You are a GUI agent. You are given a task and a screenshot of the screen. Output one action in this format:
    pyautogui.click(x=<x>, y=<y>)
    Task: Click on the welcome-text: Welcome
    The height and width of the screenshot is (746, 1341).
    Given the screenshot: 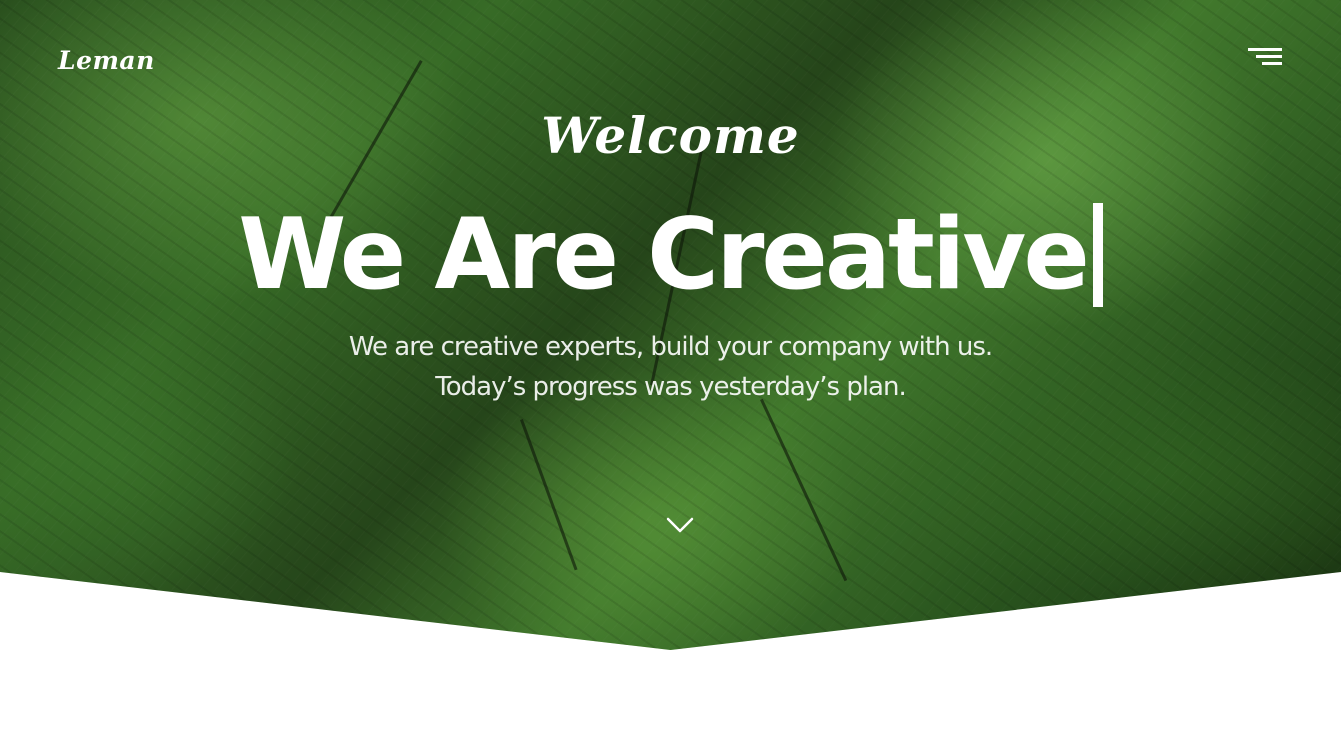 What is the action you would take?
    pyautogui.click(x=670, y=135)
    